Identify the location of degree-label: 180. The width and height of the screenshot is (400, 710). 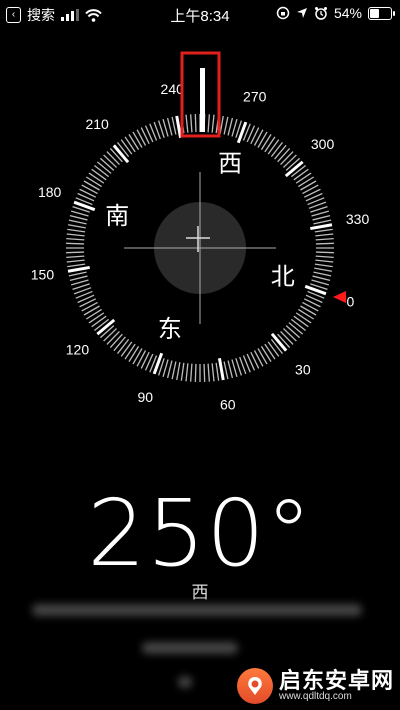
(50, 192).